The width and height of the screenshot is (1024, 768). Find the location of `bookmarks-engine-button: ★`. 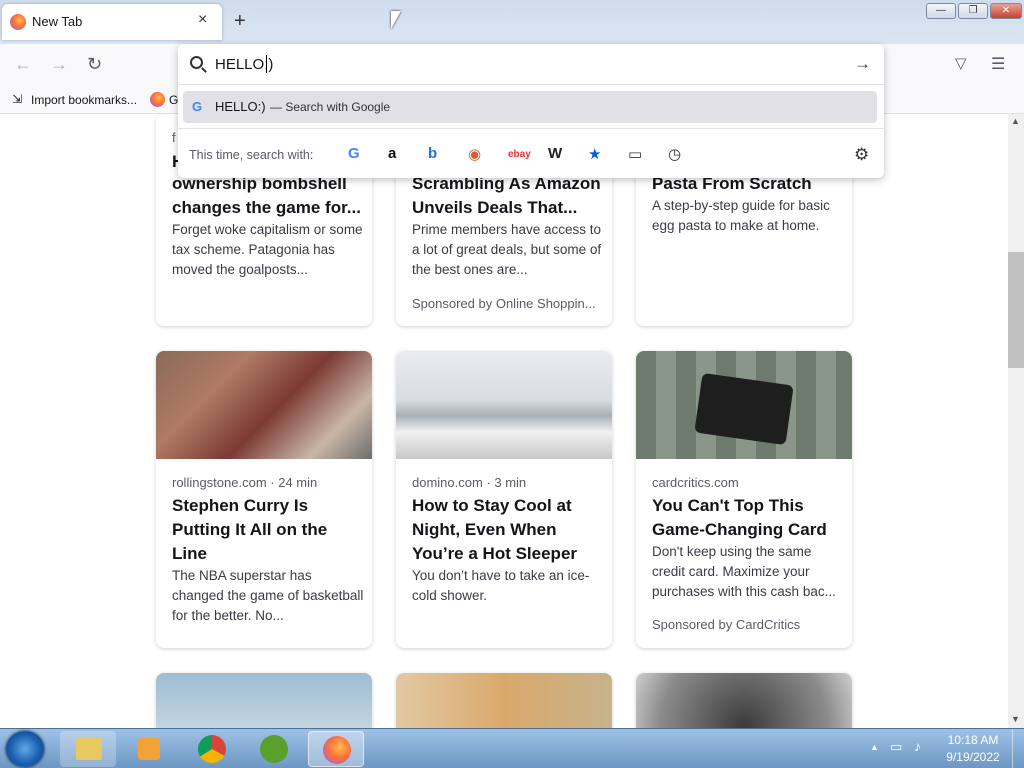

bookmarks-engine-button: ★ is located at coordinates (594, 154).